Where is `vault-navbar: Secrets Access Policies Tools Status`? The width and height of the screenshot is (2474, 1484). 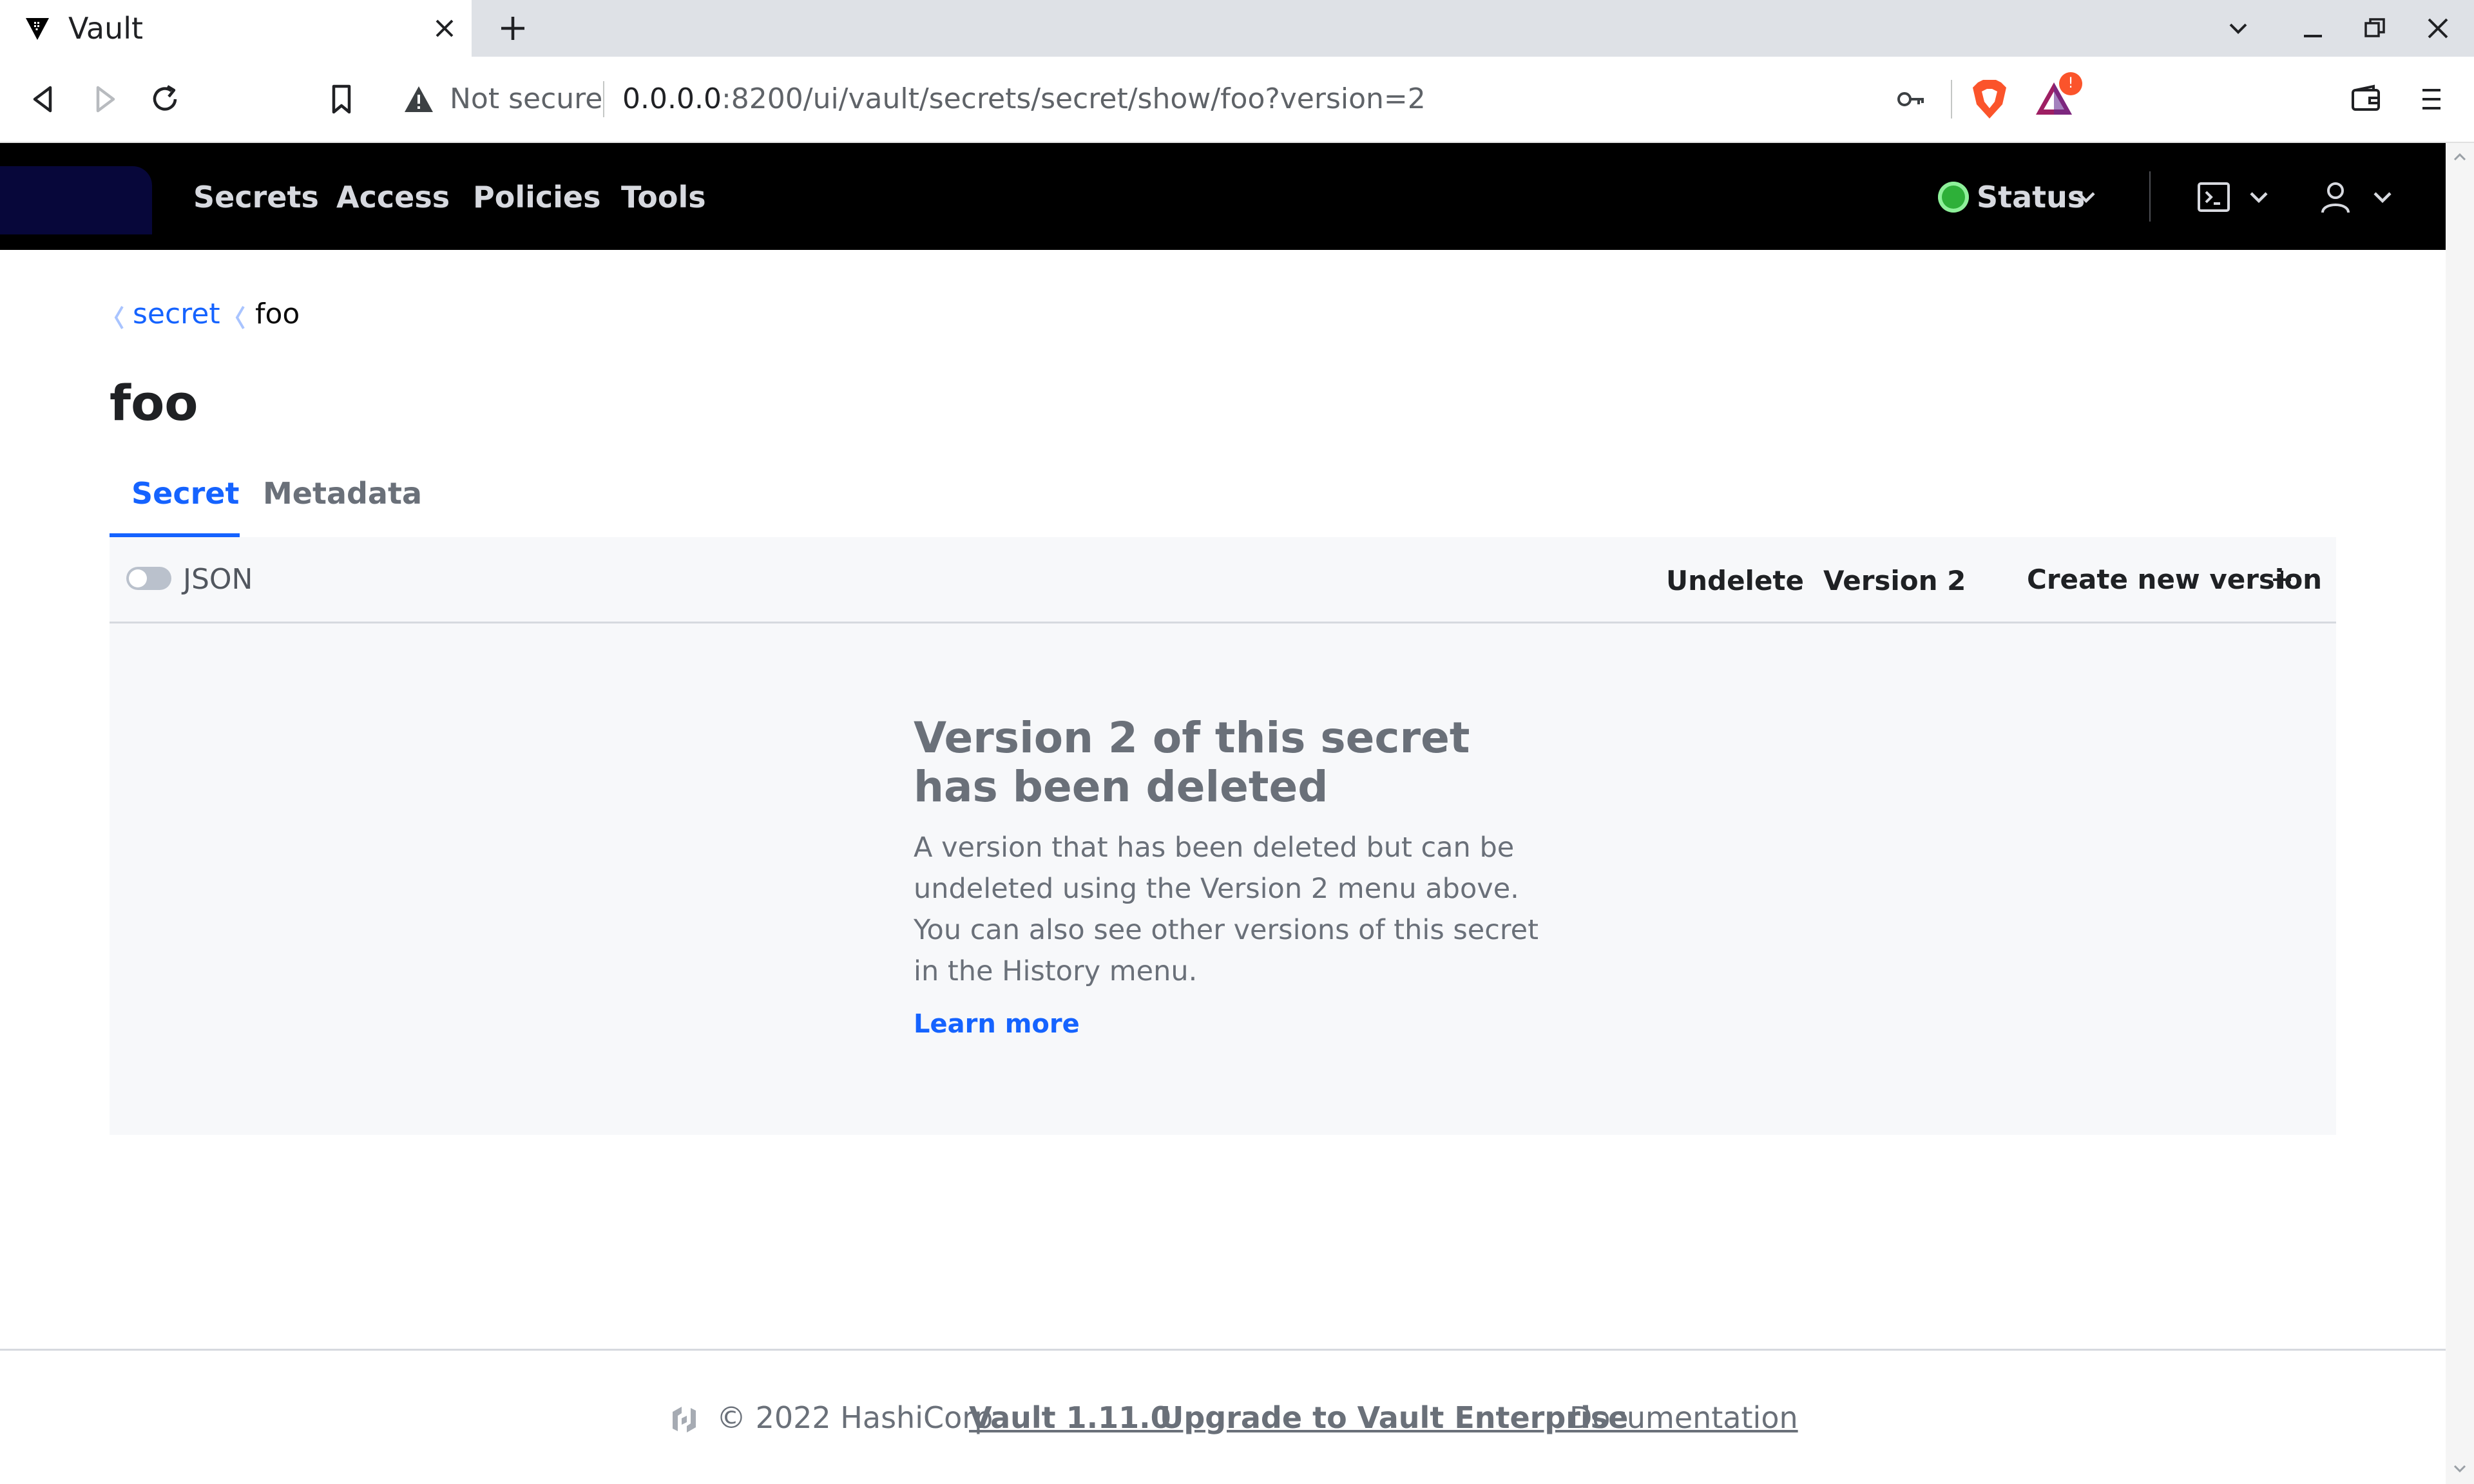 vault-navbar: Secrets Access Policies Tools Status is located at coordinates (1223, 196).